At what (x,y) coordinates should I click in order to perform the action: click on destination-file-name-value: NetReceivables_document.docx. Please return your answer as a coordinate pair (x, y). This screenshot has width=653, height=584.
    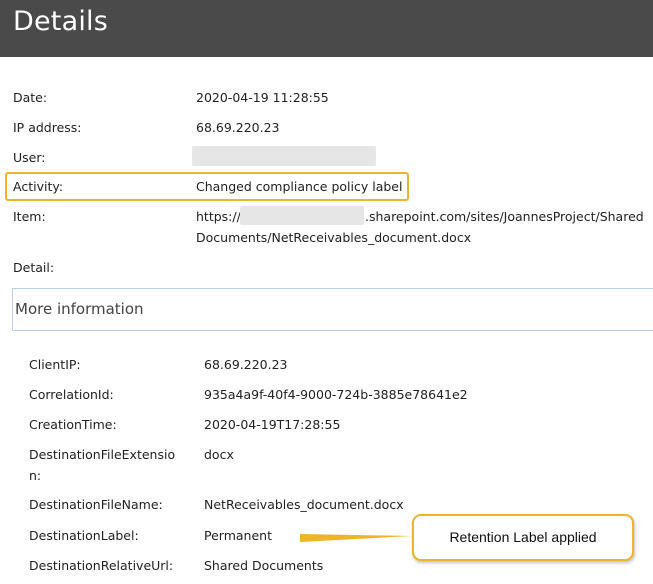
    Looking at the image, I should click on (304, 504).